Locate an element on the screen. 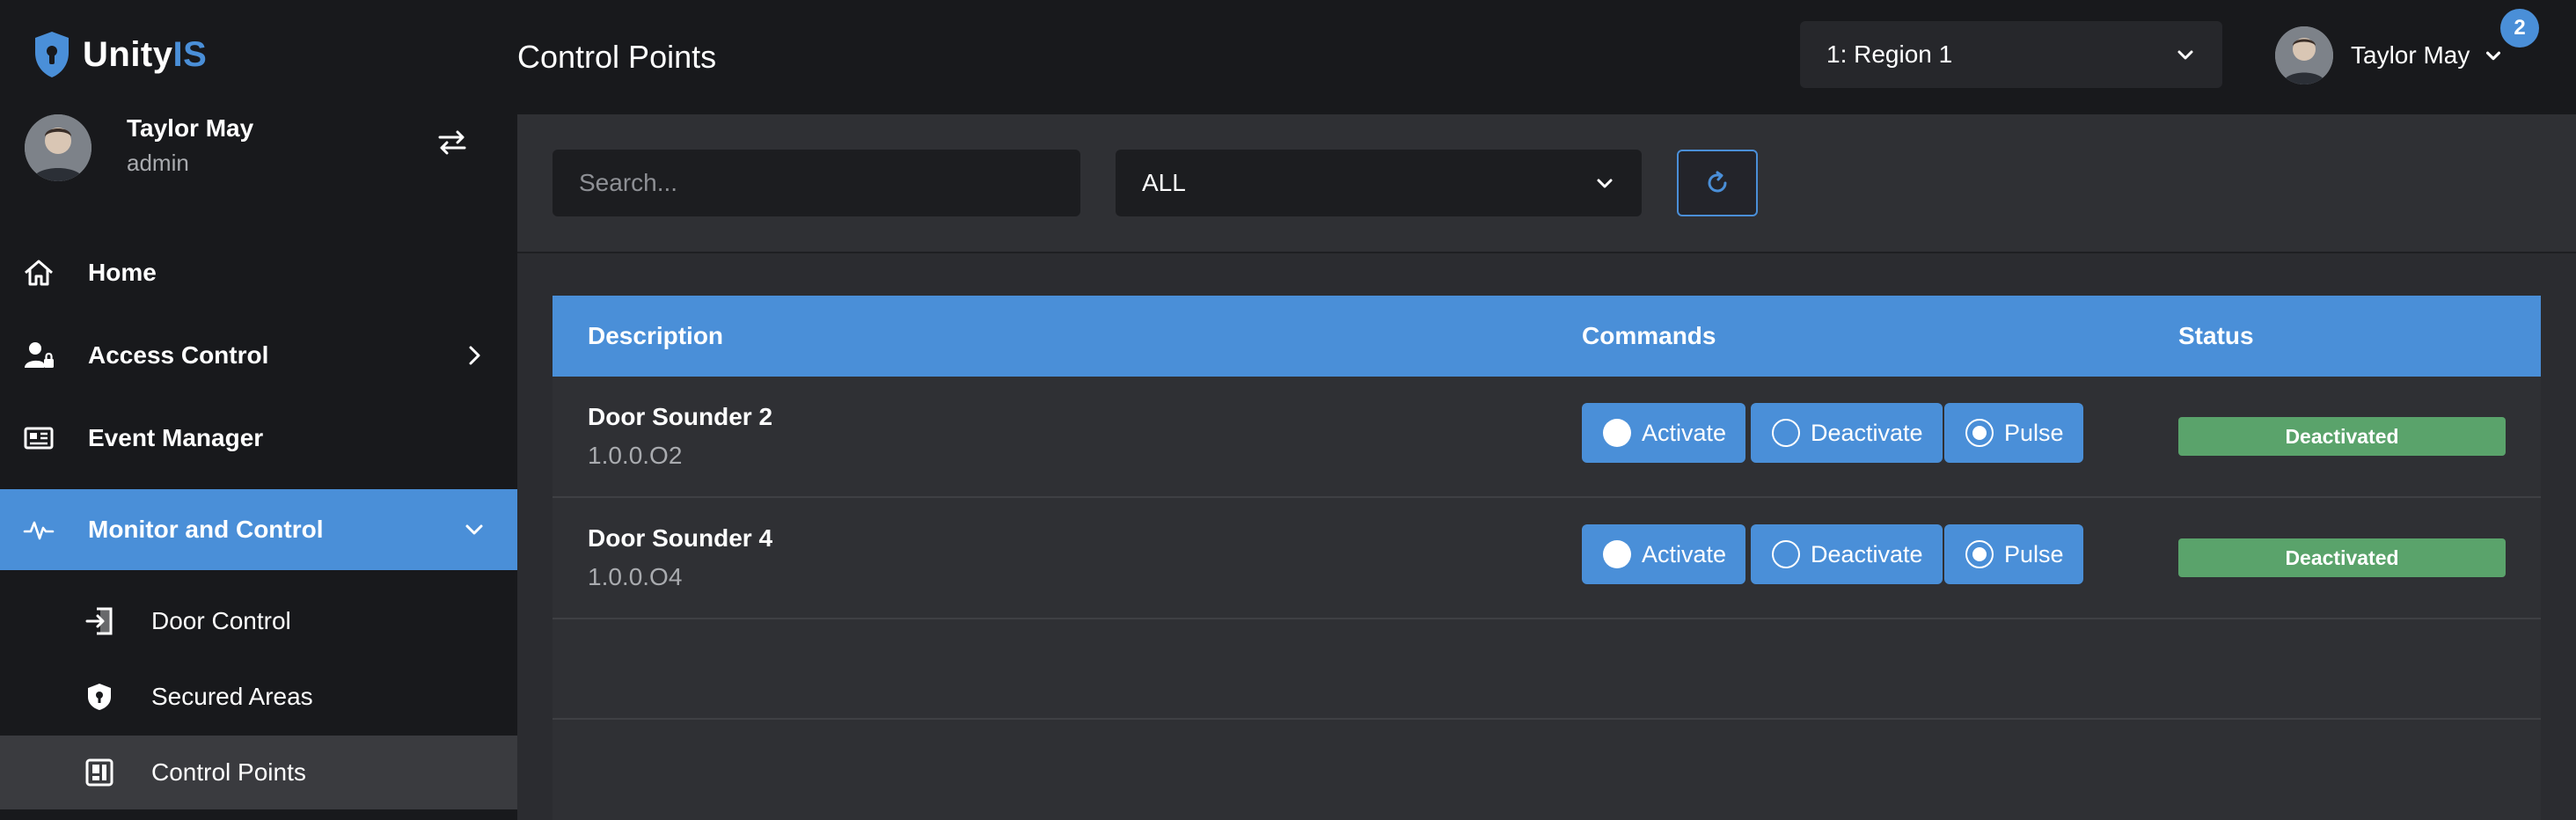  sidebar-subitem-secured-areas: Secured Areas is located at coordinates (258, 697).